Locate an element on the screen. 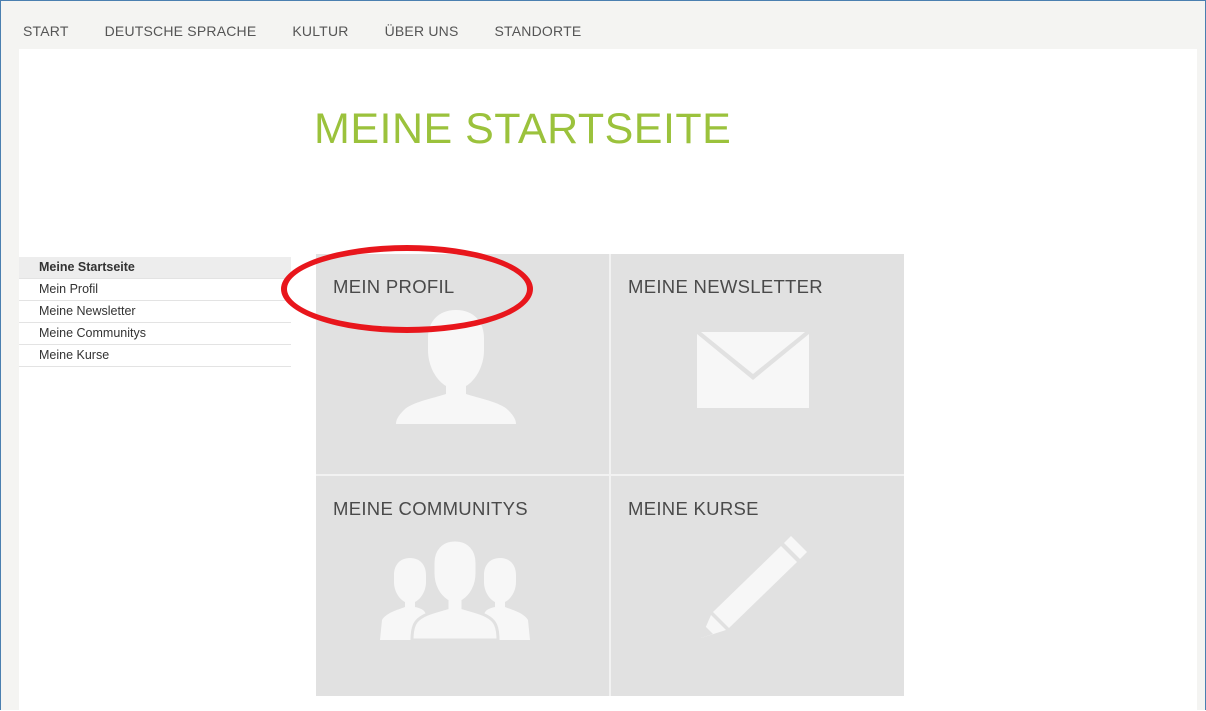  pencil-icon is located at coordinates (754, 587).